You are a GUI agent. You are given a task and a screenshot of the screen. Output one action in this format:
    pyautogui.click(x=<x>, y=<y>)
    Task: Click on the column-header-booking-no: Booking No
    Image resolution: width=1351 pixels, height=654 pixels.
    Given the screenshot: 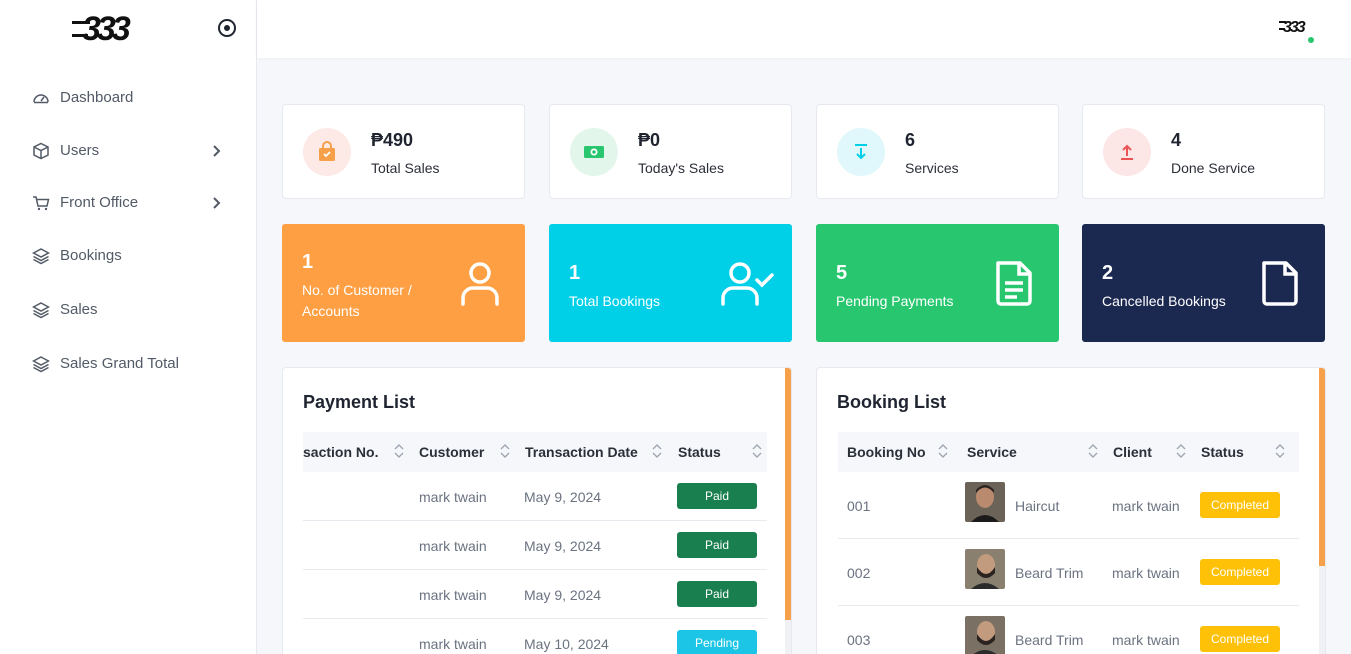 What is the action you would take?
    pyautogui.click(x=886, y=452)
    